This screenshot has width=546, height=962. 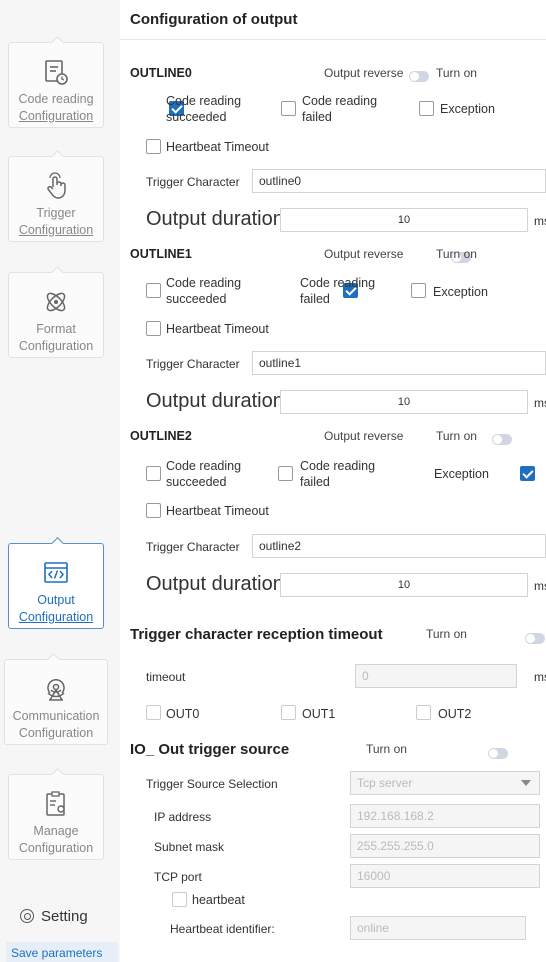 What do you see at coordinates (498, 753) in the screenshot?
I see `io-trigger-toggle` at bounding box center [498, 753].